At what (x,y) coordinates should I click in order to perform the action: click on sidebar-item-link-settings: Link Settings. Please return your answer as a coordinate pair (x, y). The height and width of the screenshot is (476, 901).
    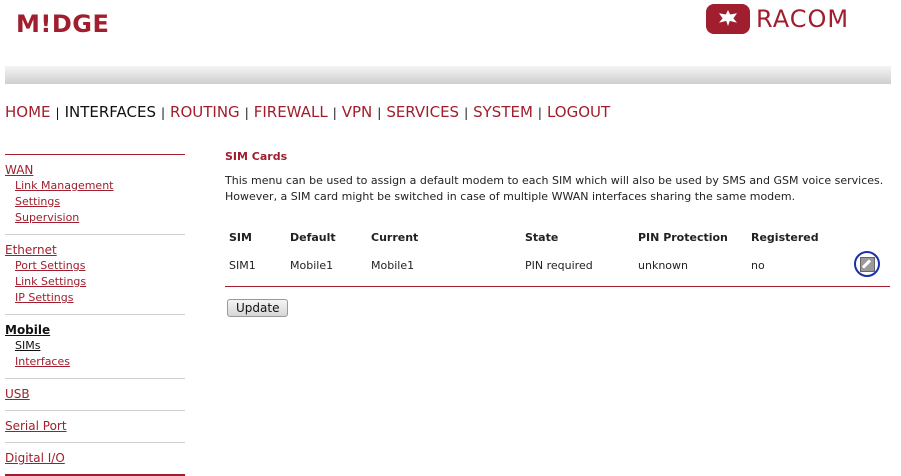
    Looking at the image, I should click on (95, 282).